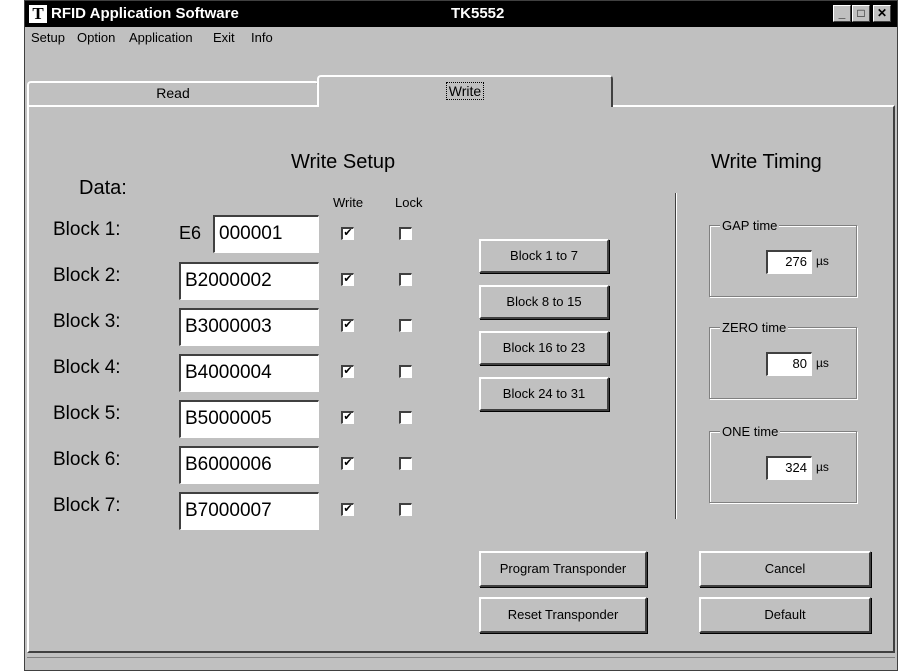  I want to click on maximize-icon: □, so click(861, 13).